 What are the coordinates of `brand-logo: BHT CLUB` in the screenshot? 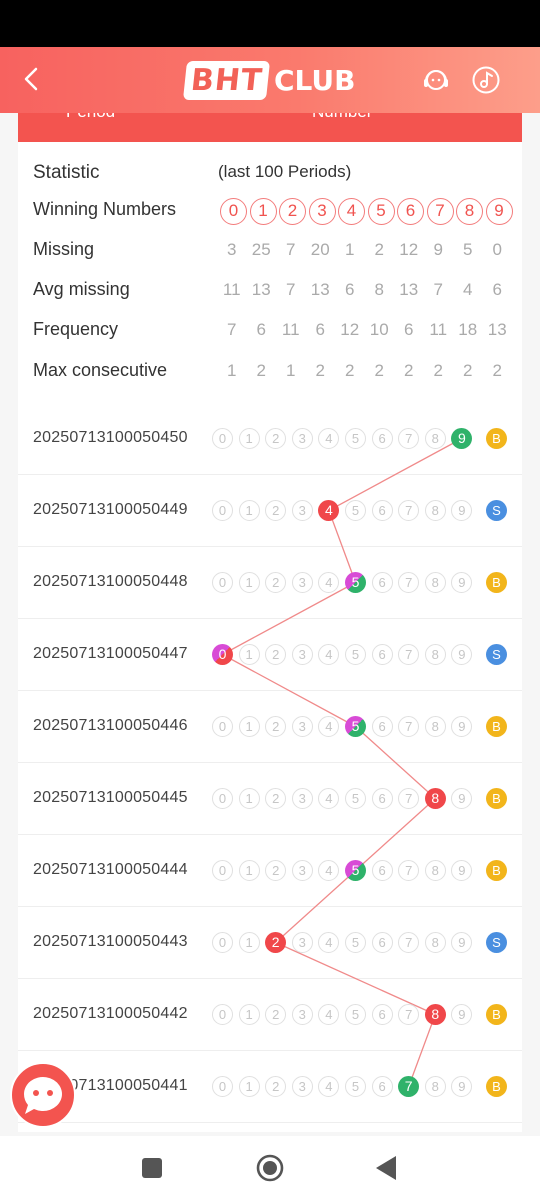 It's located at (269, 80).